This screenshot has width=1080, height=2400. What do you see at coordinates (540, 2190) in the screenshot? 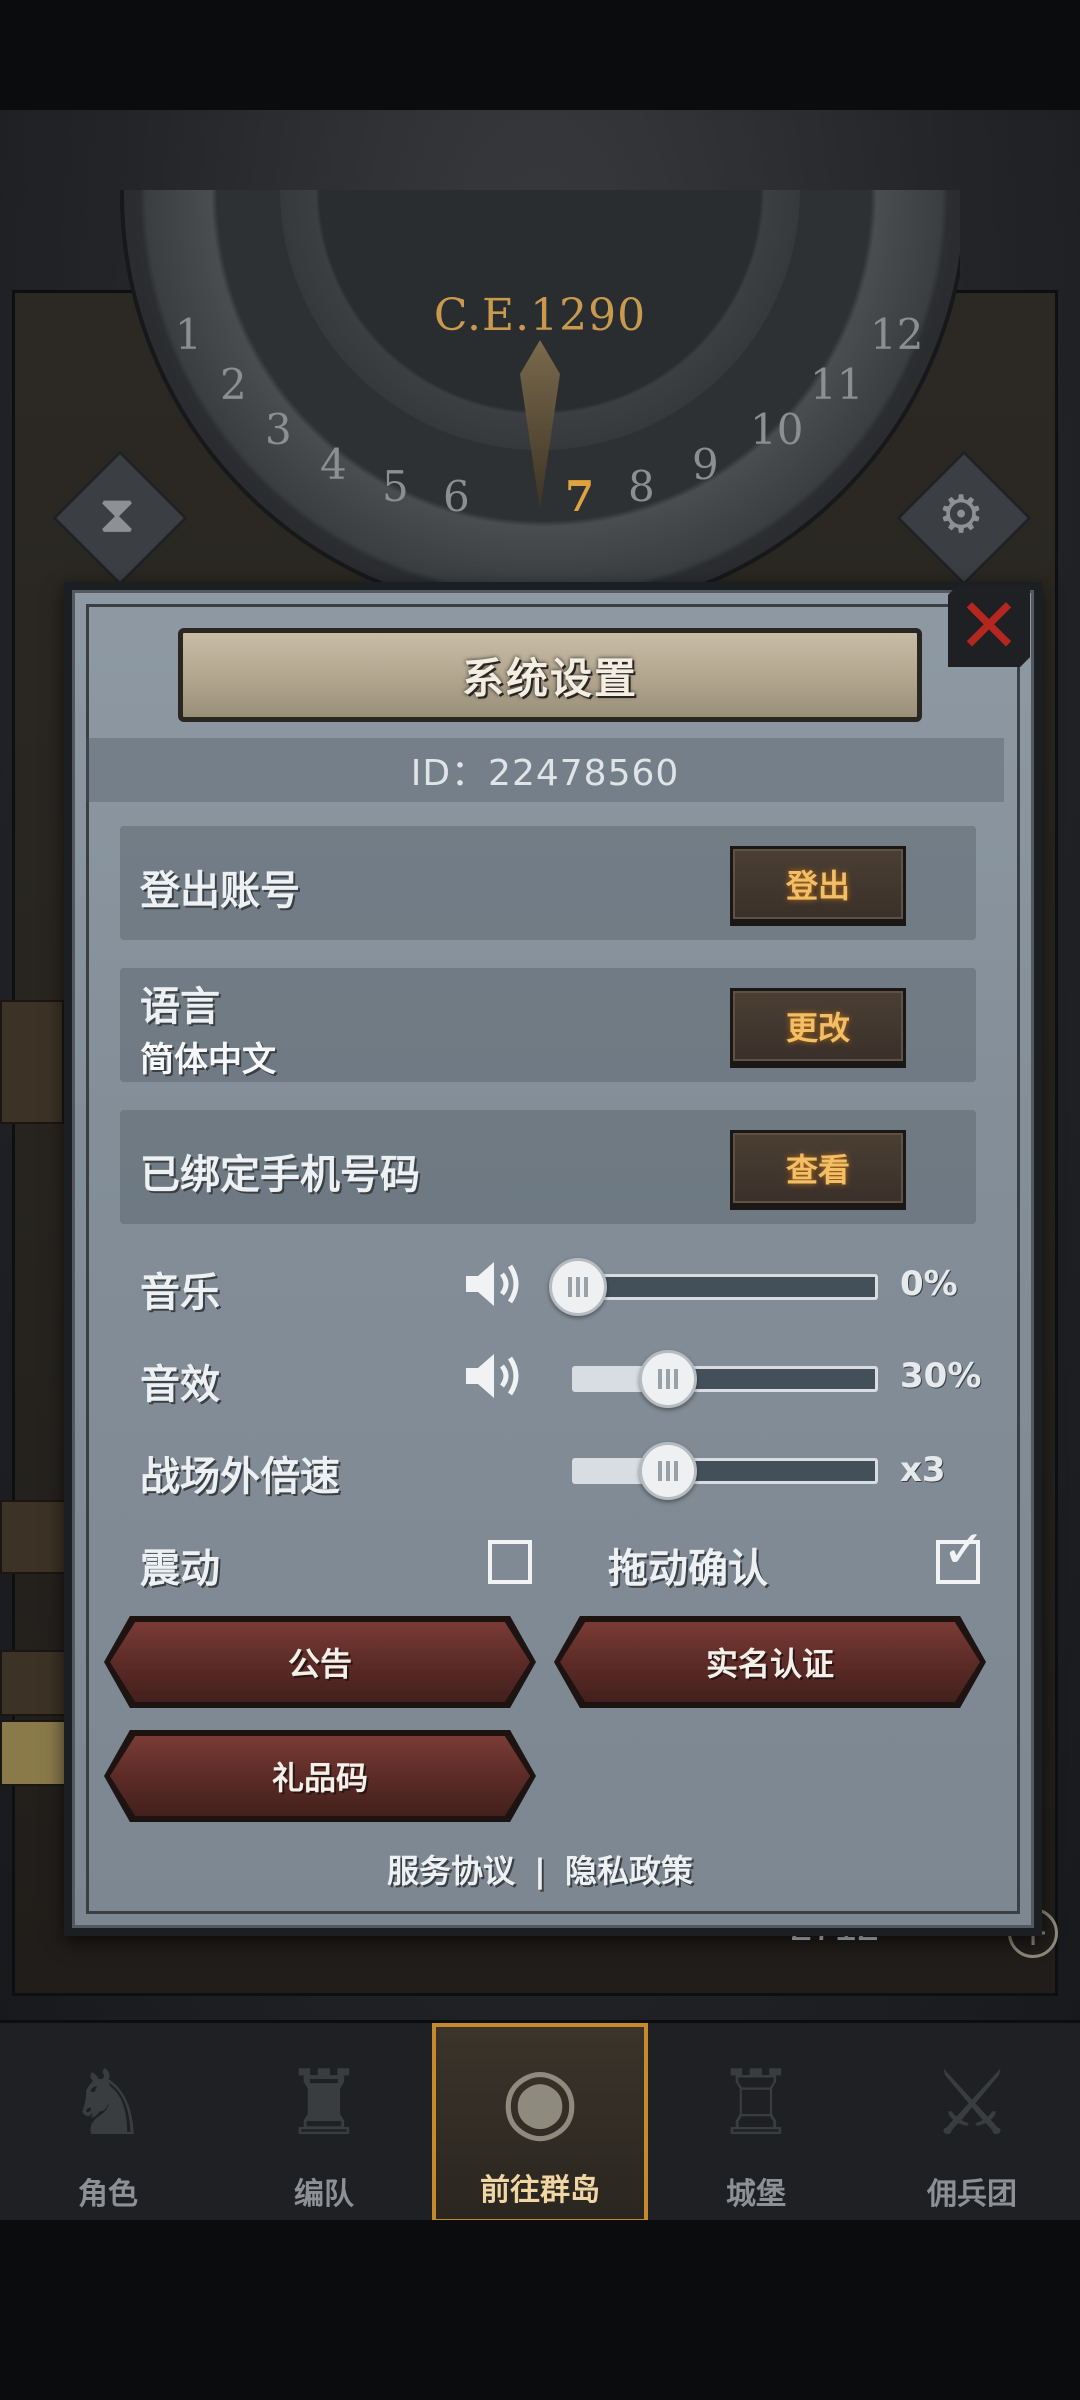
I see `nav-label: 前往群岛` at bounding box center [540, 2190].